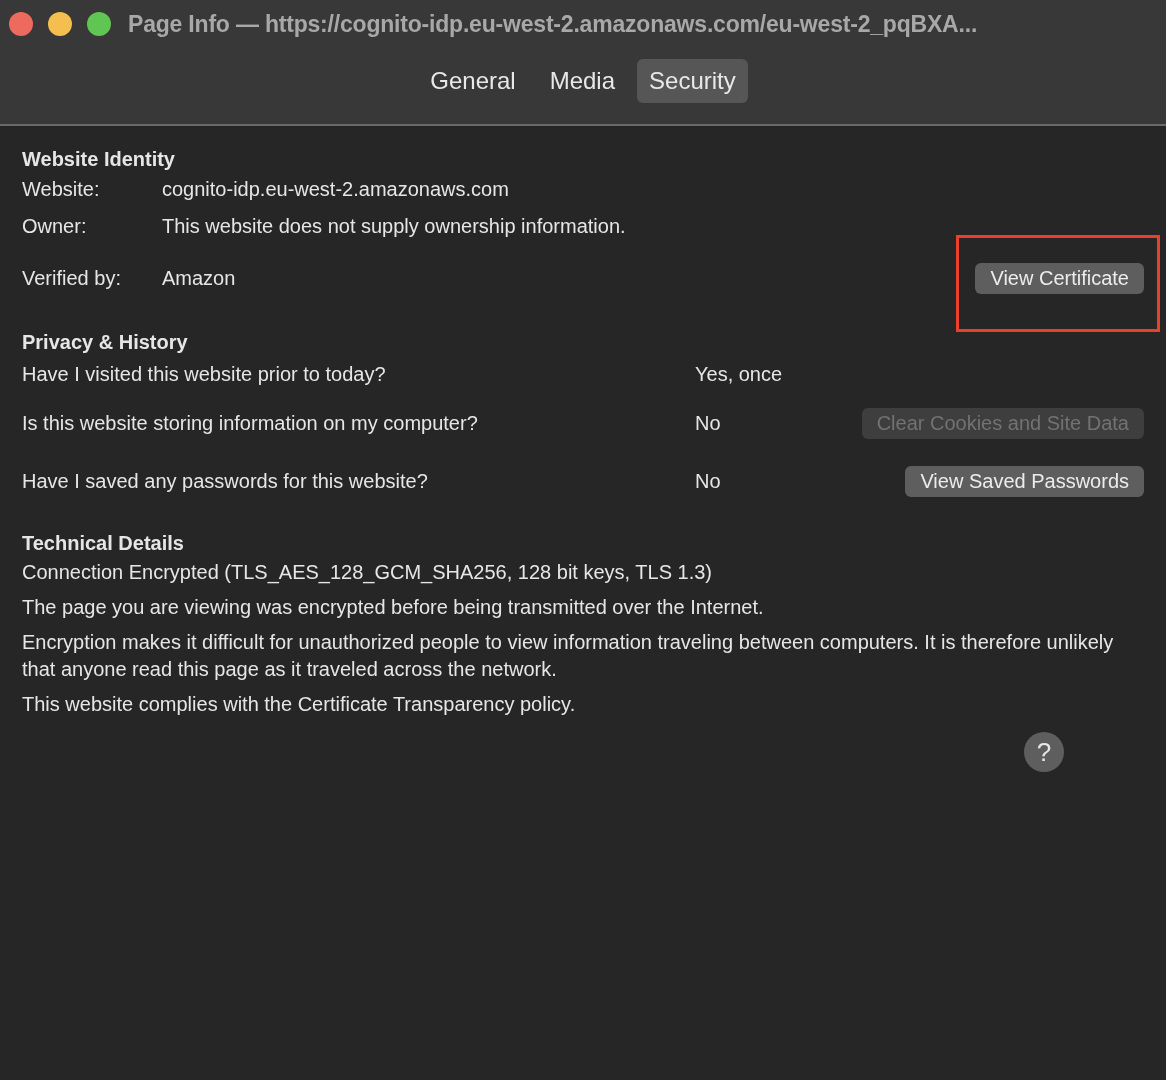  I want to click on action-button: View Certificate, so click(1059, 278).